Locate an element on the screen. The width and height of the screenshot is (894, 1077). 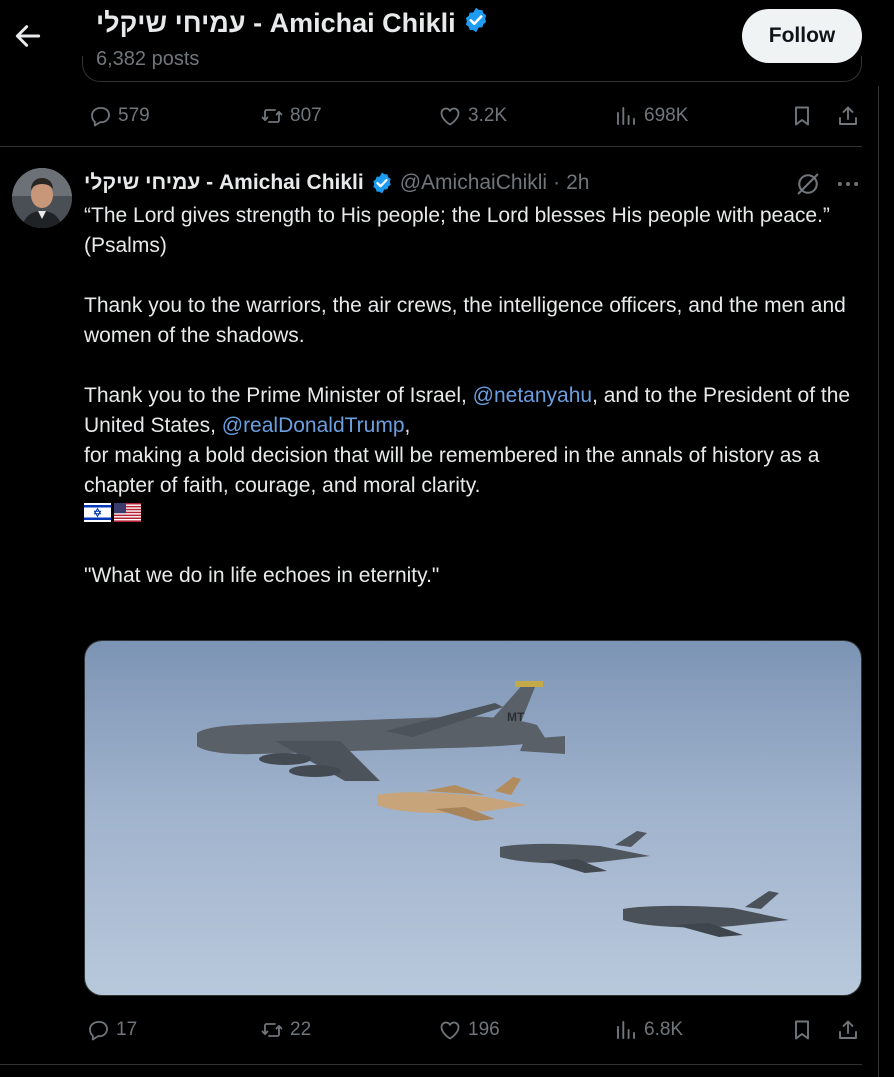
text-segment: , is located at coordinates (407, 425).